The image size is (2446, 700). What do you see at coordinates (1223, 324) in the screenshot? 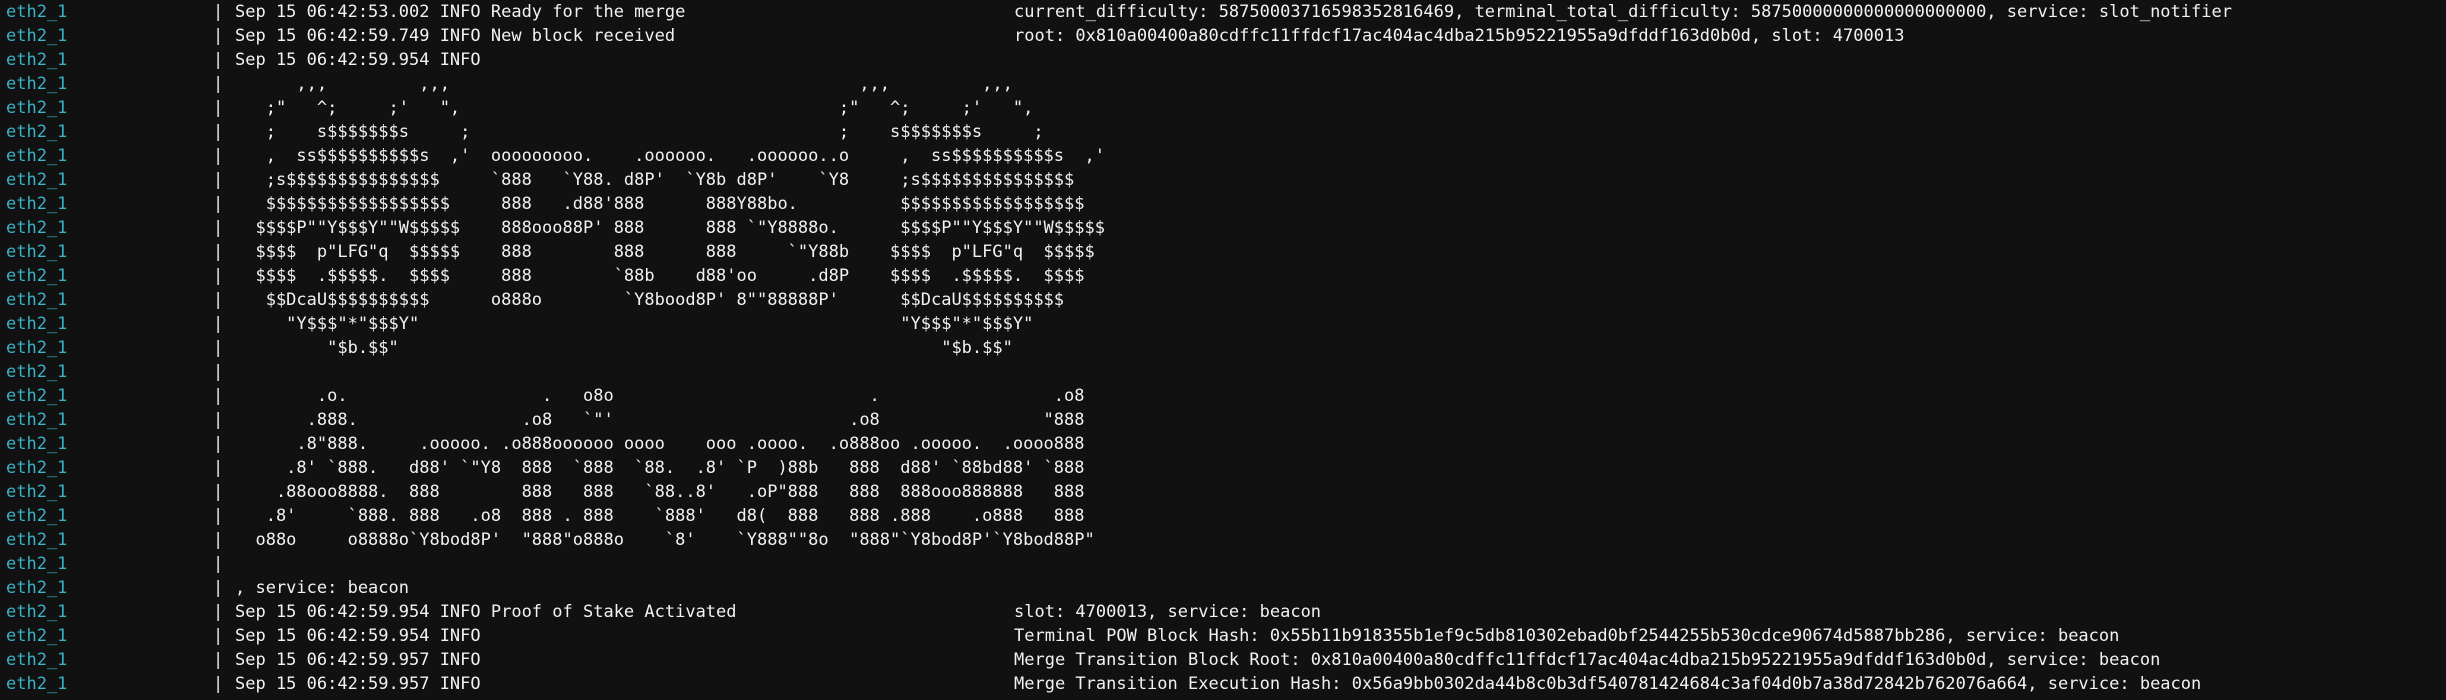
I see `log-line: eth2_1 | "Y$$$"*"$$$Y" "Y$$$"*"$$$Y"` at bounding box center [1223, 324].